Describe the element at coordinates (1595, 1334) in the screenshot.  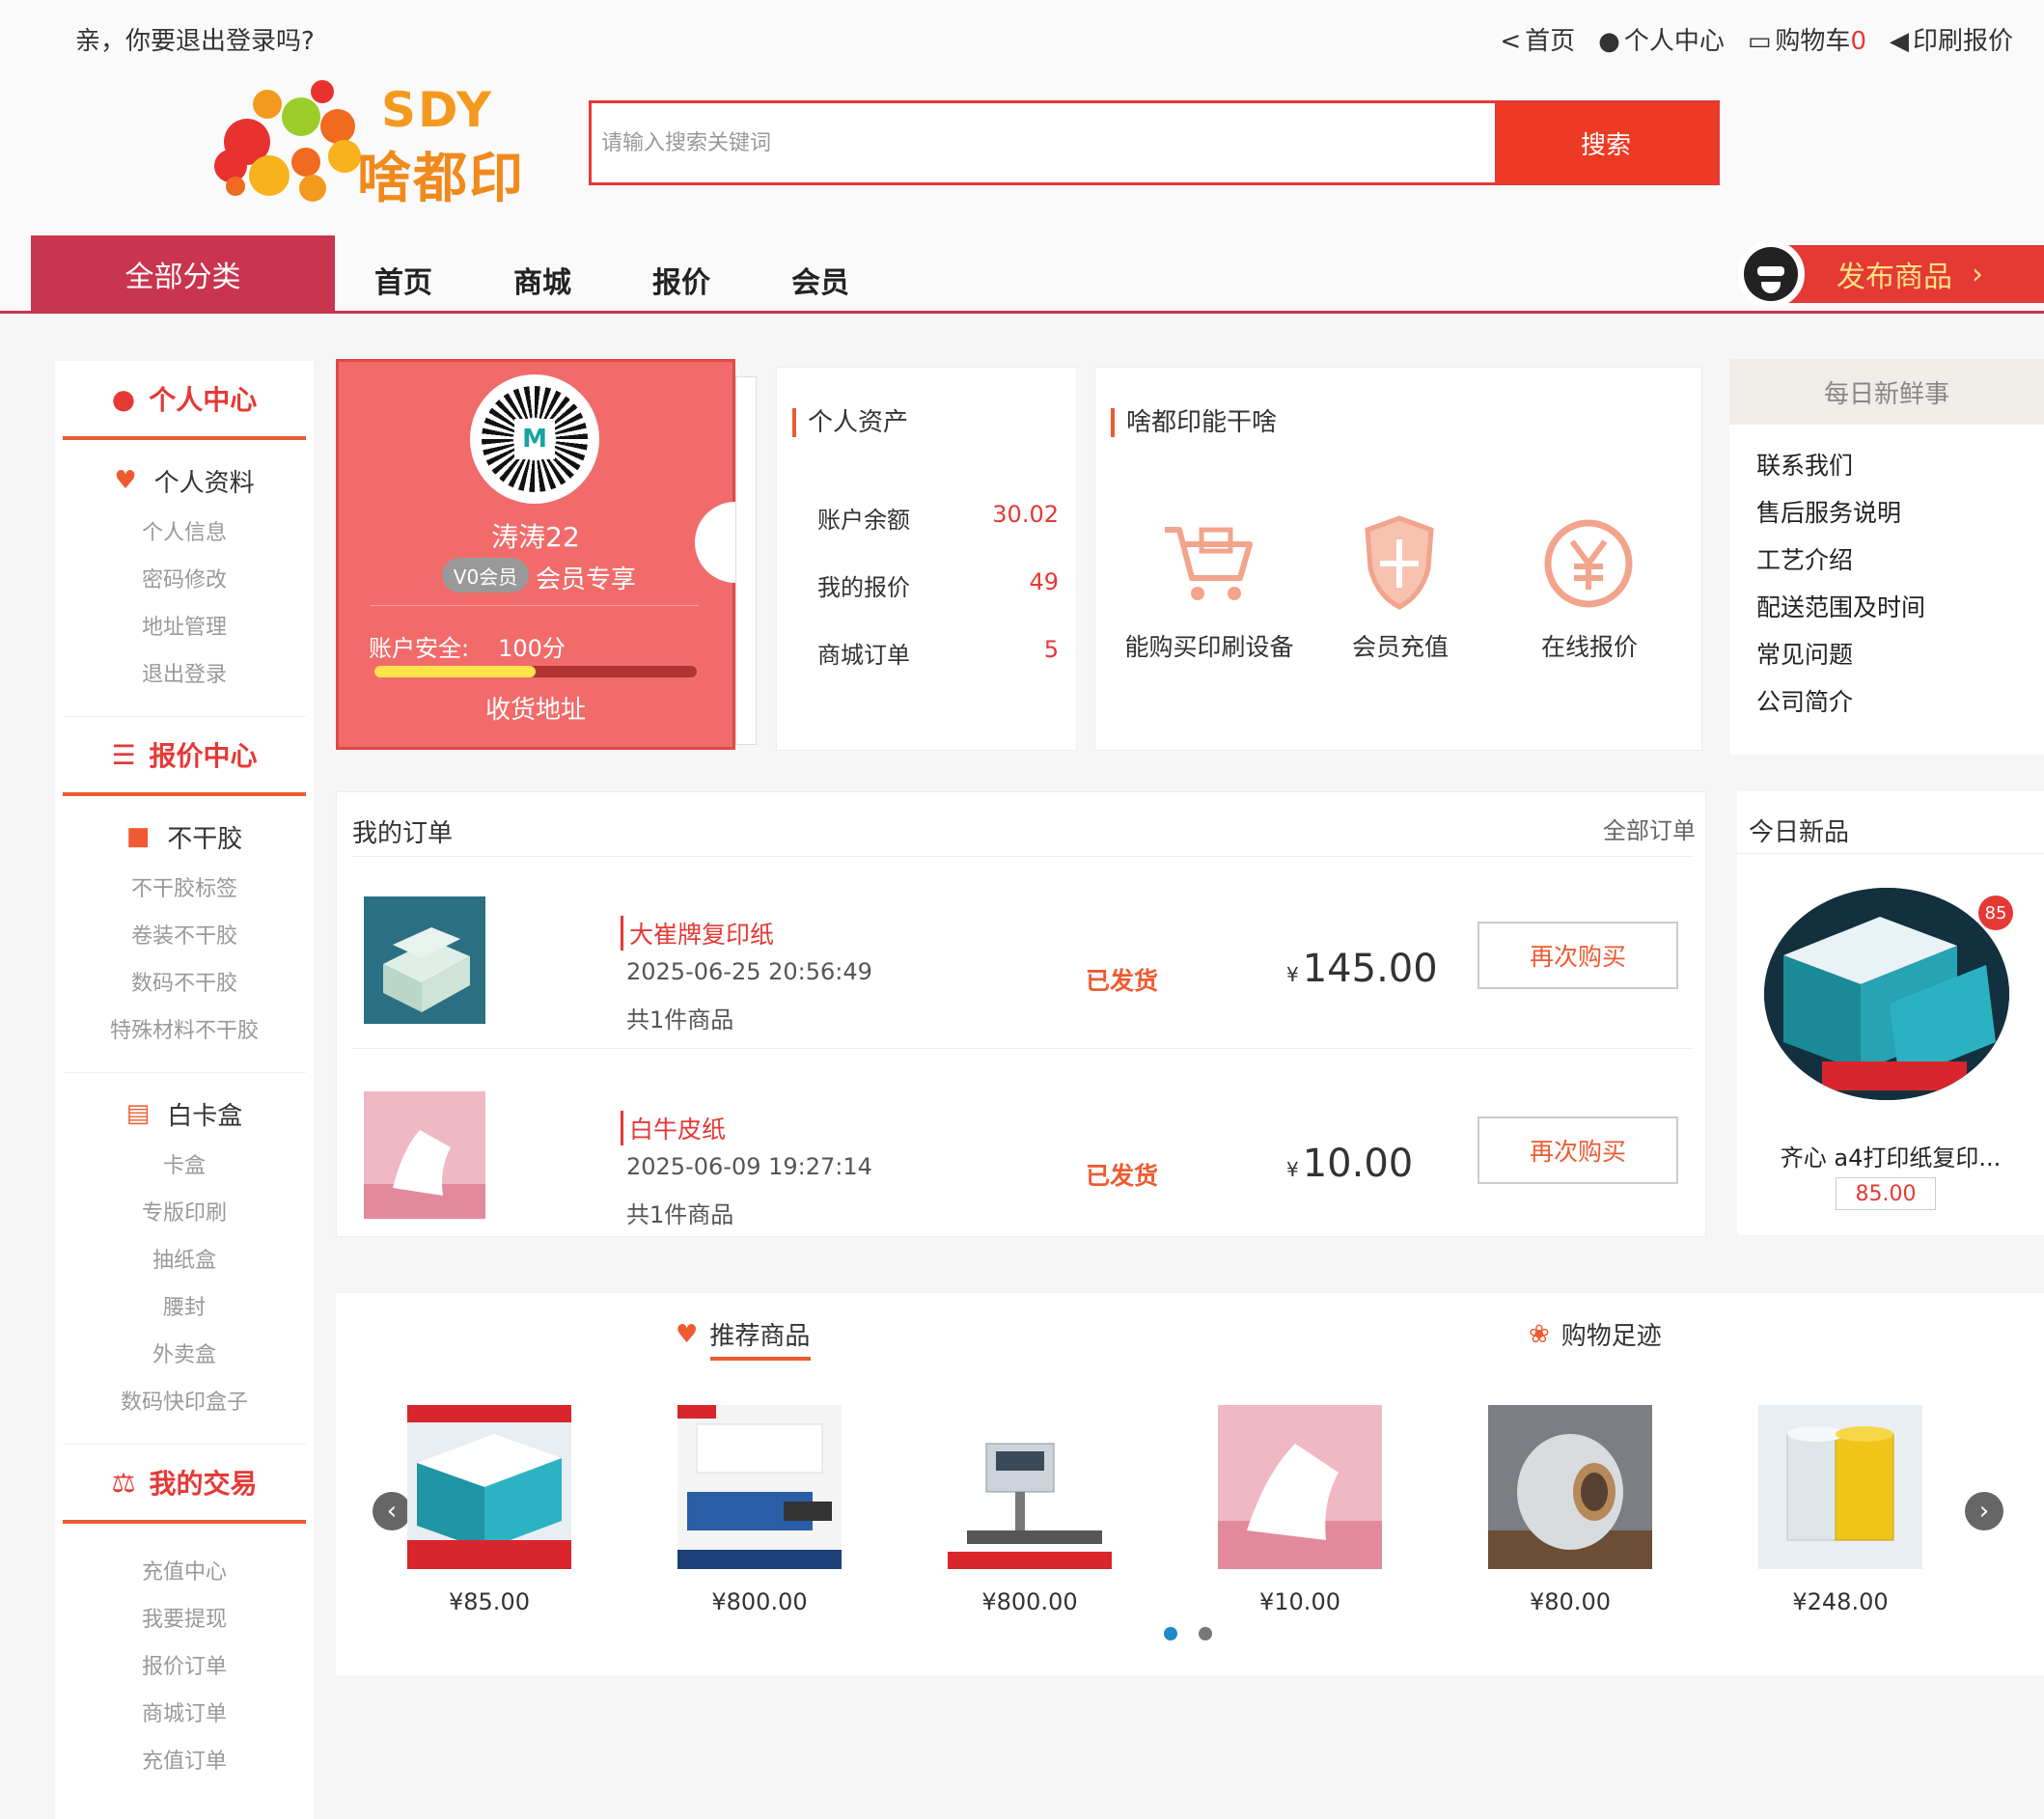
I see `tab-history: ❀ 购物足迹` at that location.